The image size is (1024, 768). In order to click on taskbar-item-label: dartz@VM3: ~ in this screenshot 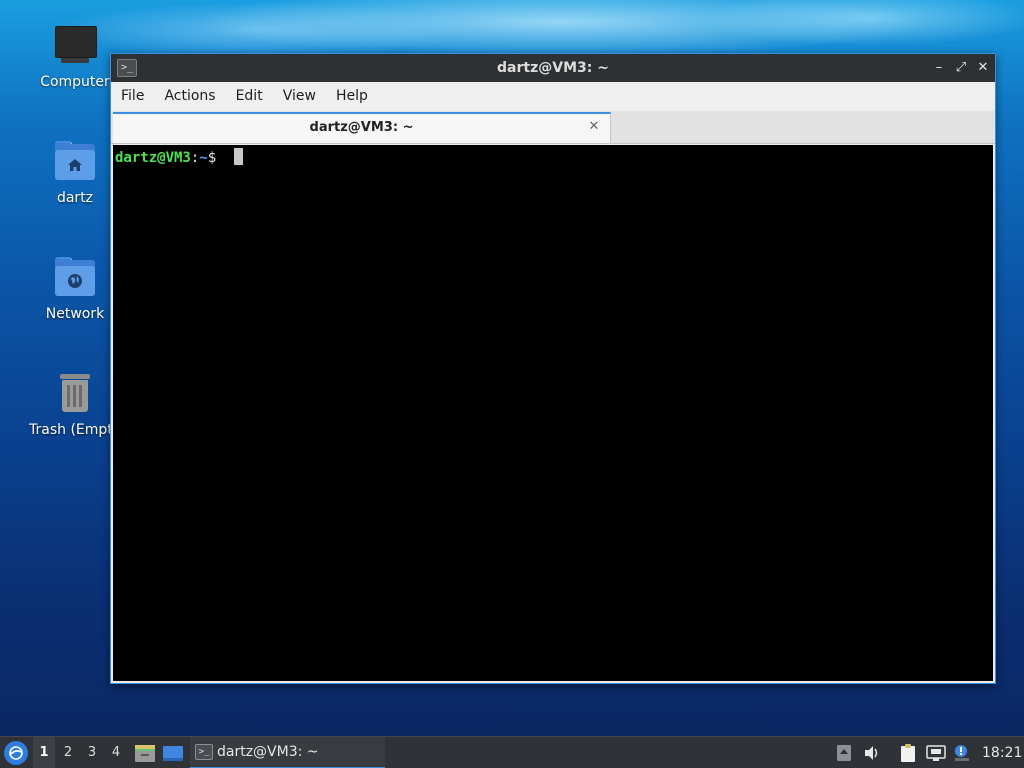, I will do `click(268, 752)`.